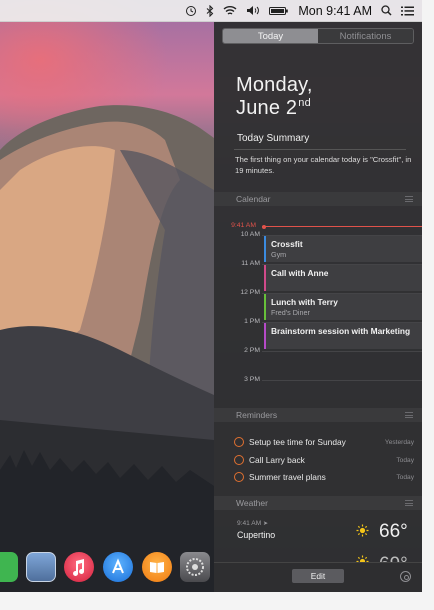  What do you see at coordinates (250, 292) in the screenshot?
I see `hour-label: 12 PM` at bounding box center [250, 292].